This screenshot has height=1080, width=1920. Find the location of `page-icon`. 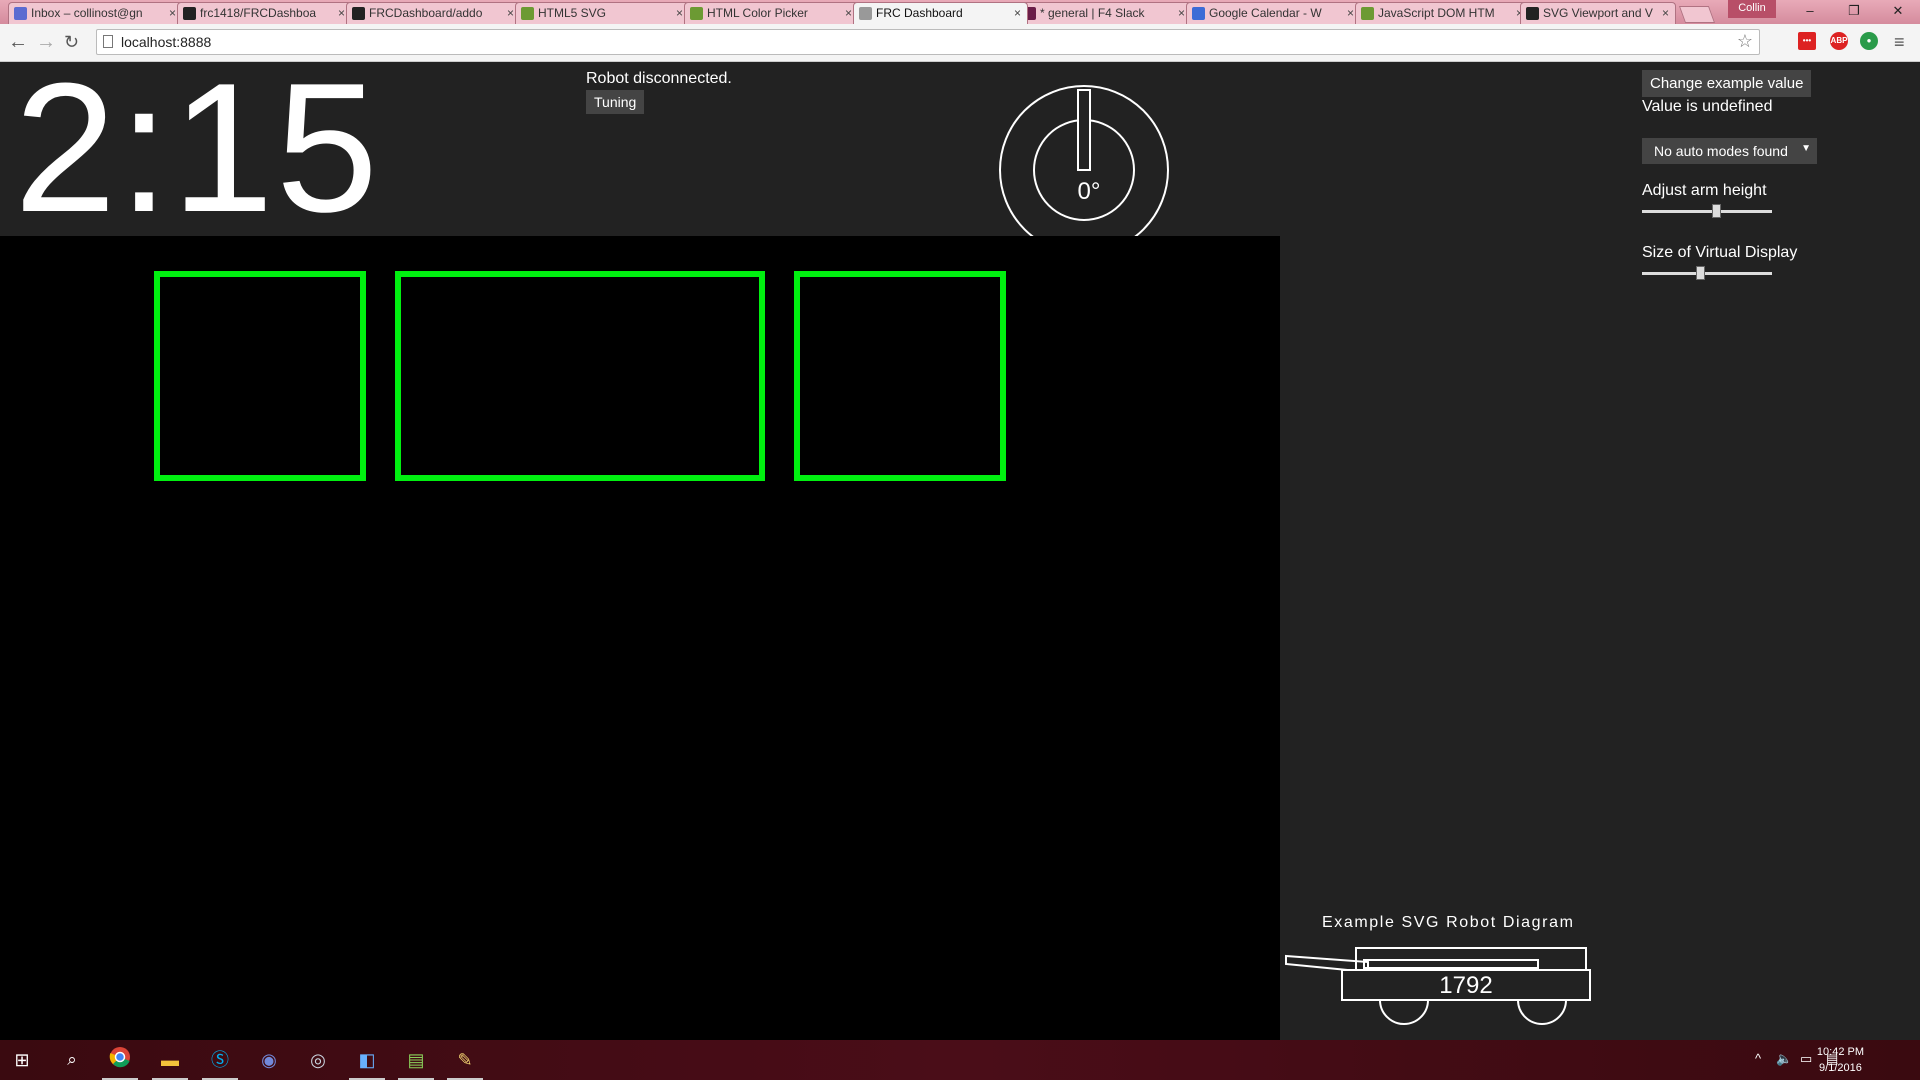

page-icon is located at coordinates (865, 13).